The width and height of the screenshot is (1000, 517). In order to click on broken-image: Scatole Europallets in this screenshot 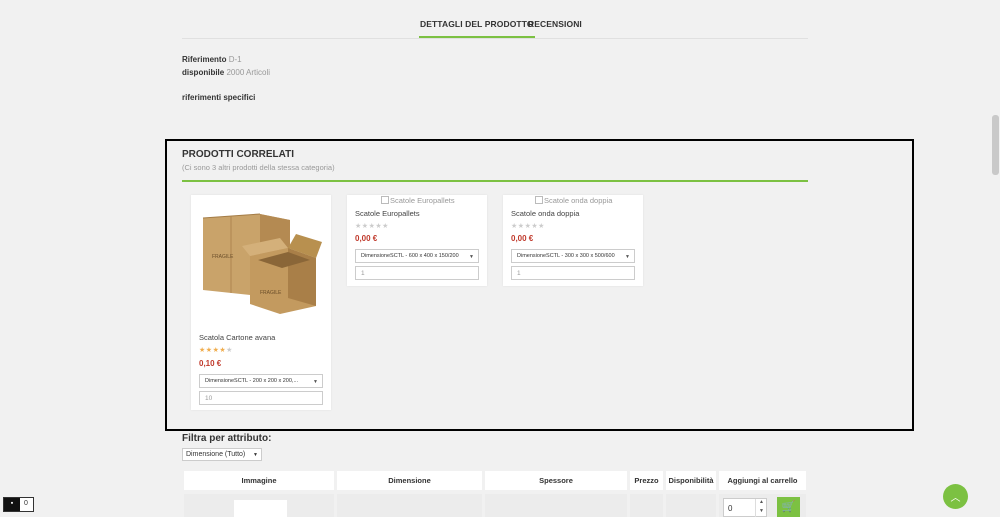, I will do `click(418, 200)`.